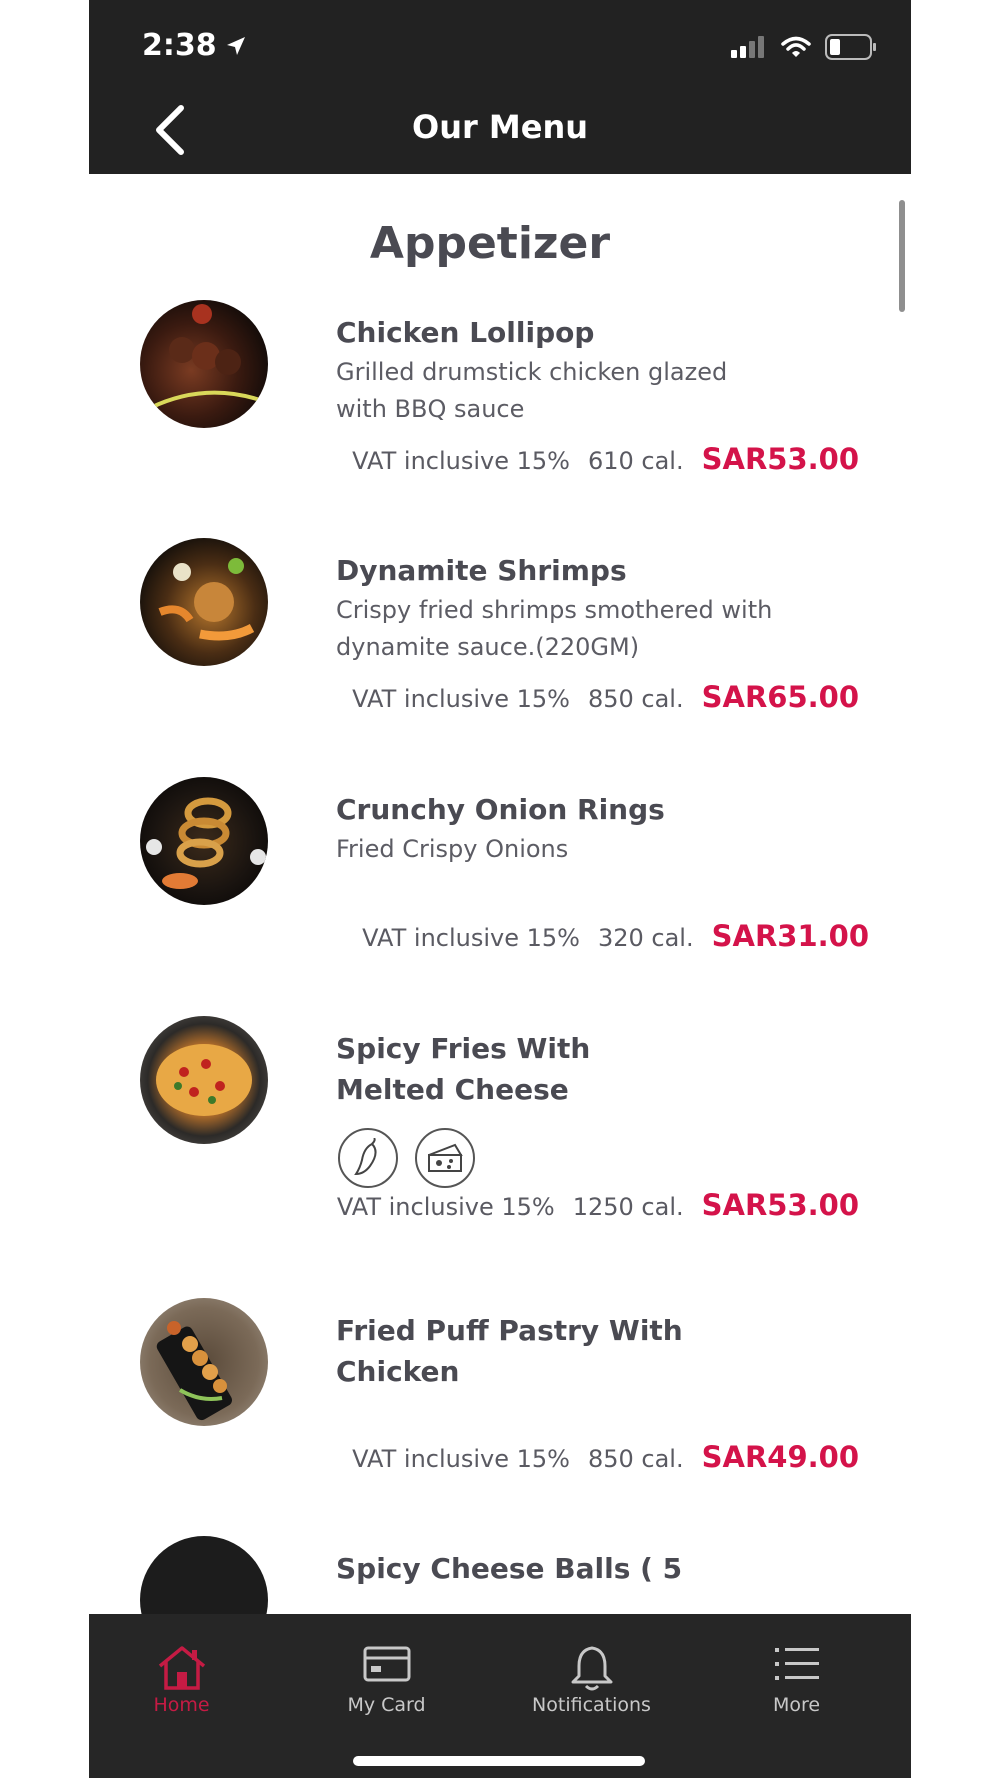  I want to click on calories: 610 cal., so click(635, 461).